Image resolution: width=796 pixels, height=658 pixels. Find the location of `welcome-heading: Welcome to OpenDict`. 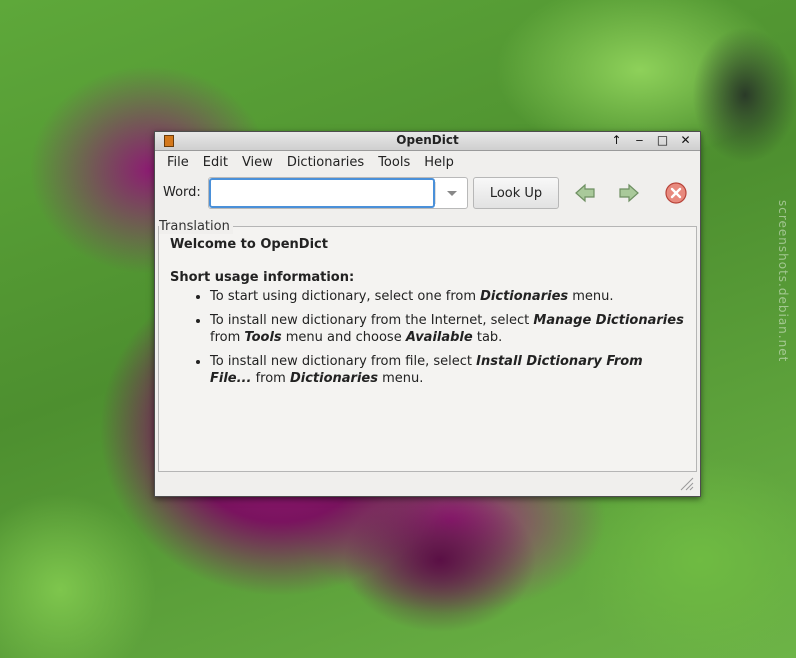

welcome-heading: Welcome to OpenDict is located at coordinates (249, 244).